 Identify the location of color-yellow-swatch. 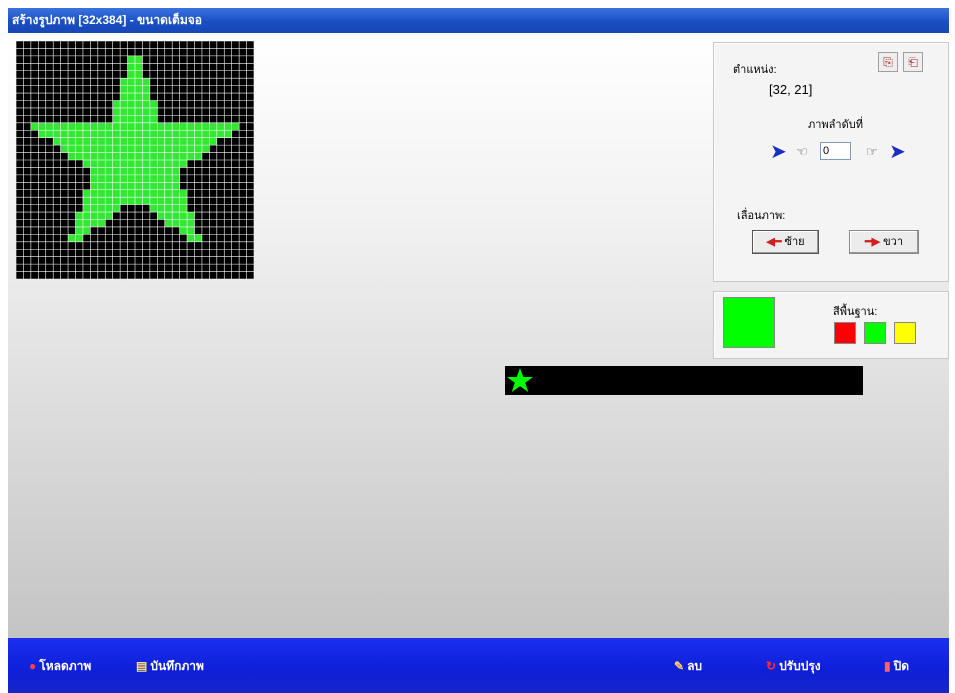
(905, 333).